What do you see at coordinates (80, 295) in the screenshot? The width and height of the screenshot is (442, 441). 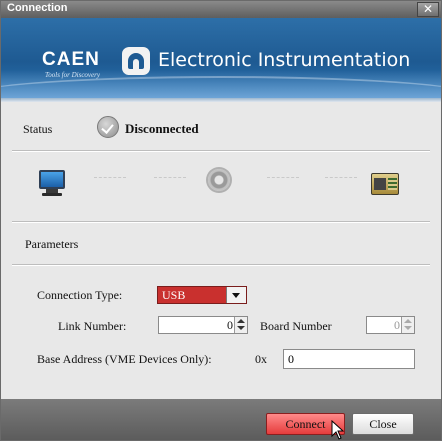 I see `connection-type-label: Connection Type:` at bounding box center [80, 295].